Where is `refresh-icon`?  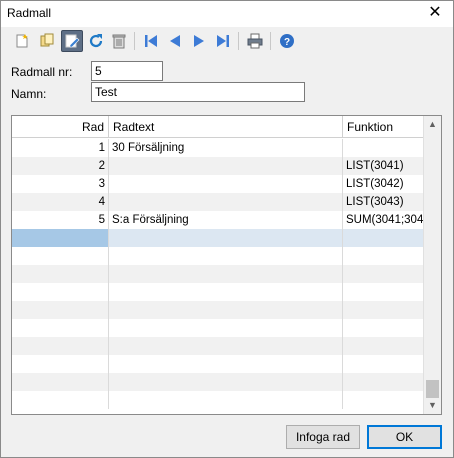 refresh-icon is located at coordinates (96, 41).